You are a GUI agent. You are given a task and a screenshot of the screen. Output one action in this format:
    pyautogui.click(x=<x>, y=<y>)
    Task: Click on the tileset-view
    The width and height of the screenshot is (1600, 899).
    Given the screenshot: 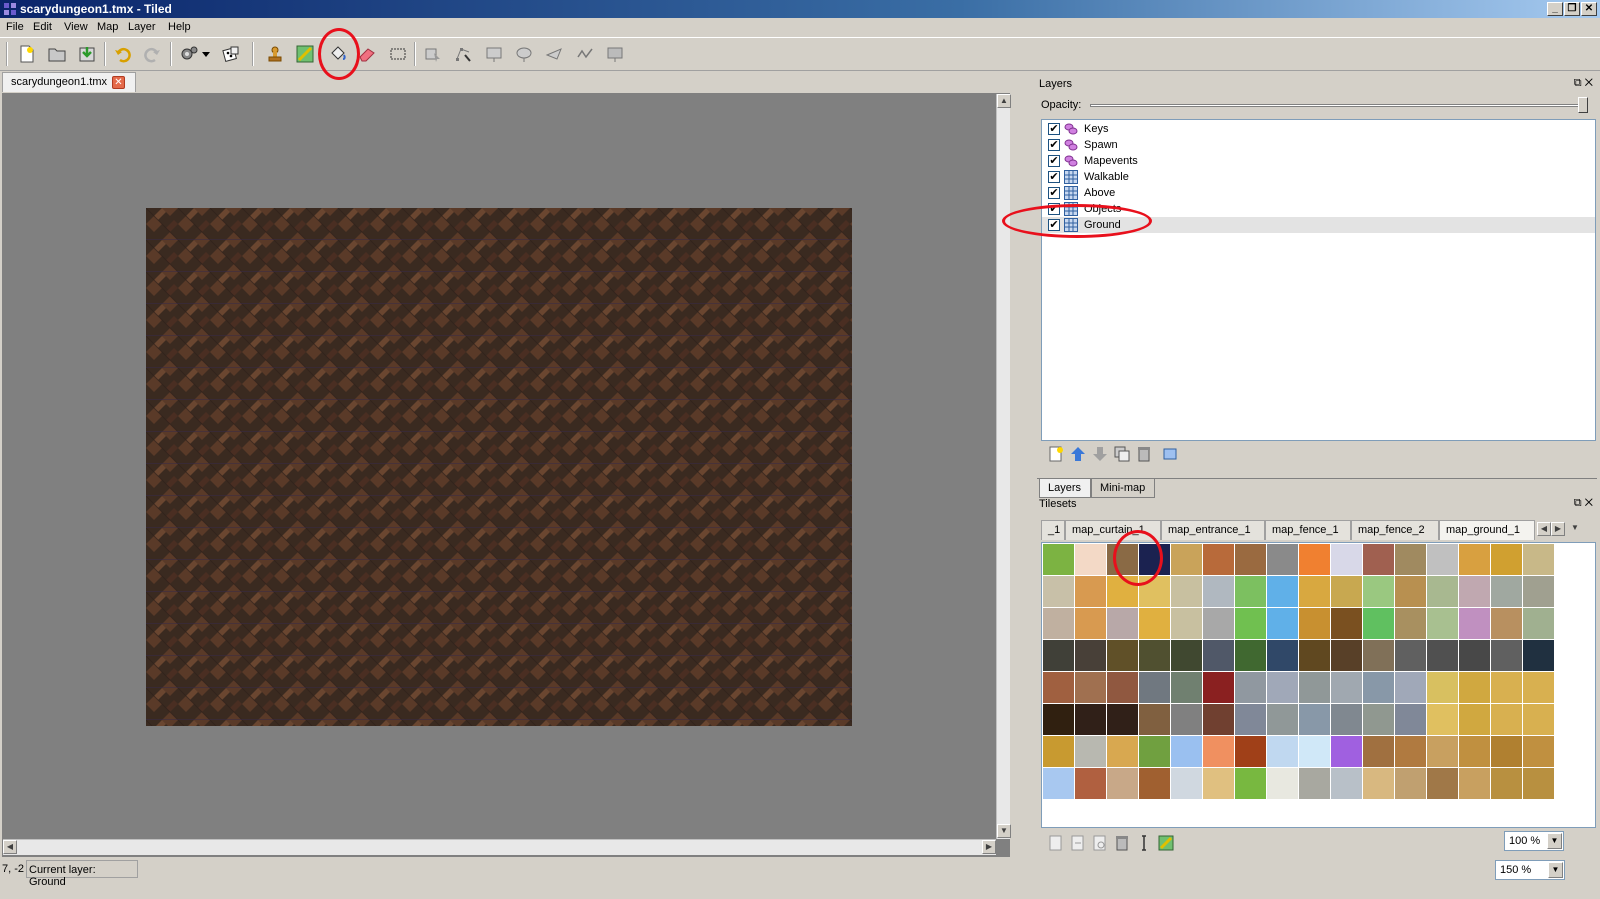 What is the action you would take?
    pyautogui.click(x=1318, y=685)
    